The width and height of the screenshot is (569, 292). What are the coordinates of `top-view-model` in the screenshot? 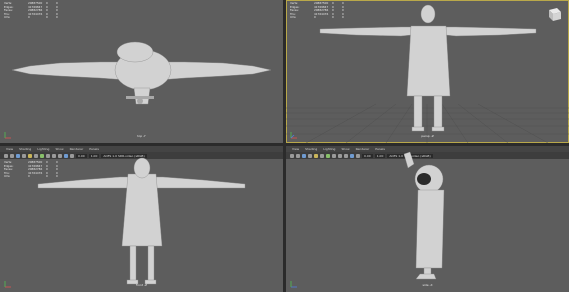 It's located at (141, 73).